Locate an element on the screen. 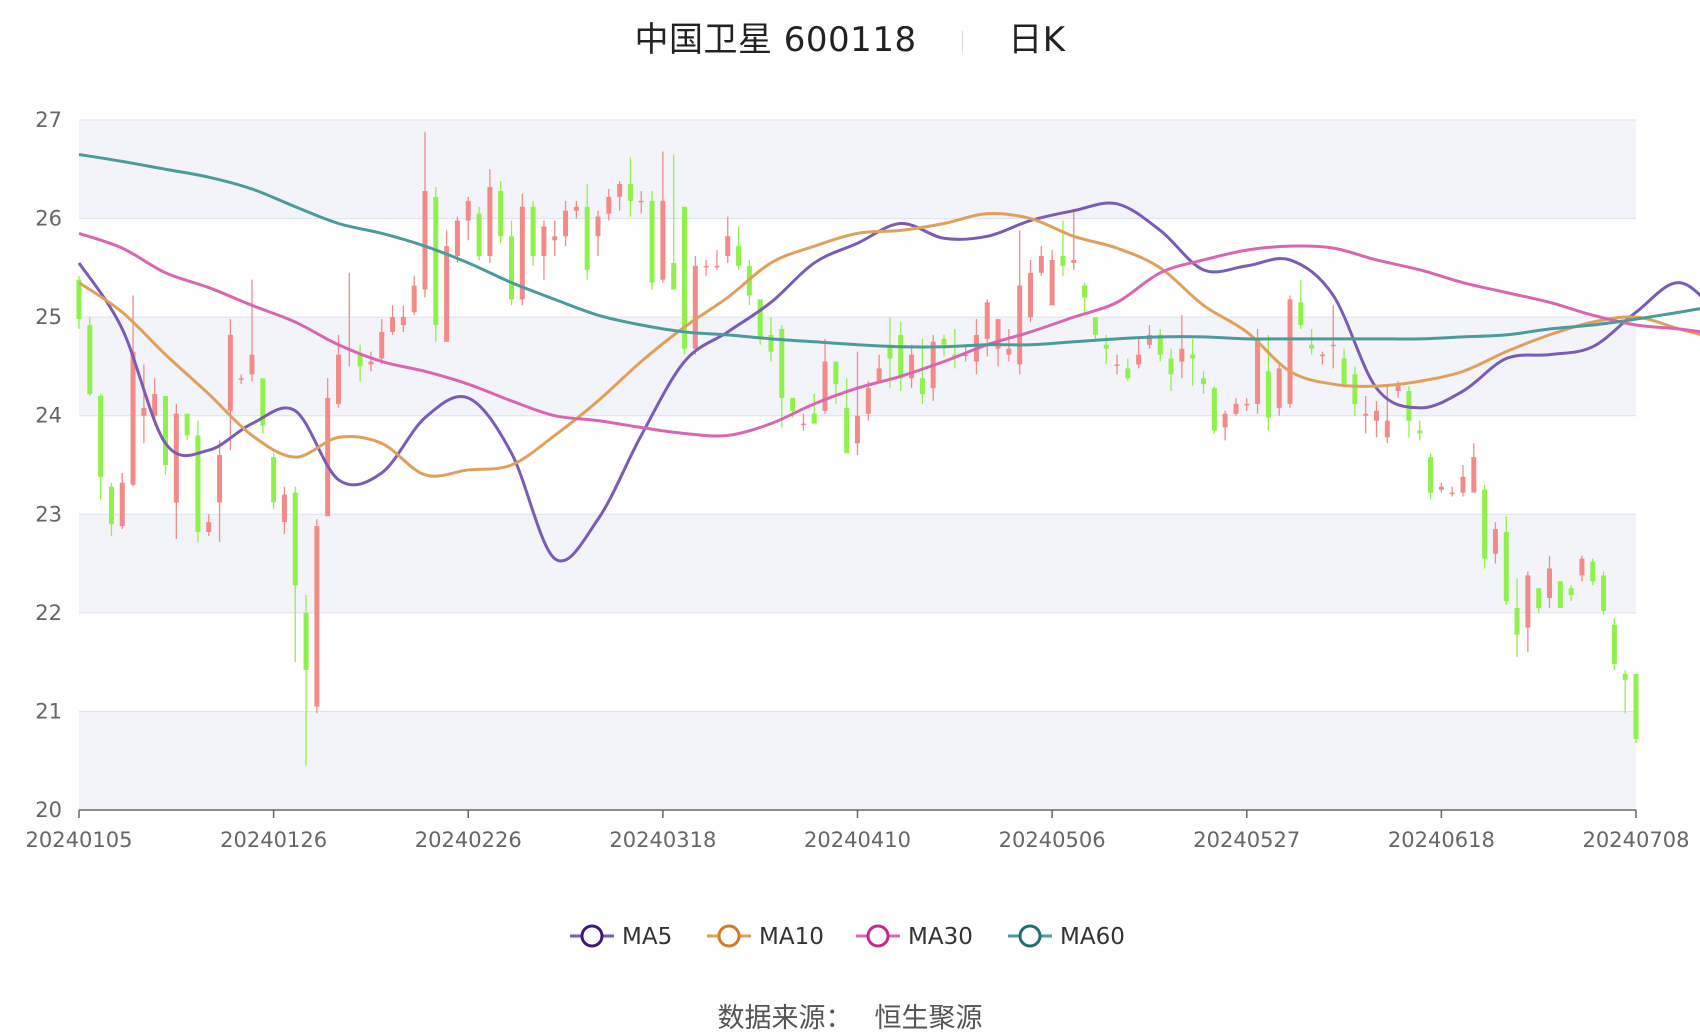  x-tick-label: 20240618 is located at coordinates (1441, 840).